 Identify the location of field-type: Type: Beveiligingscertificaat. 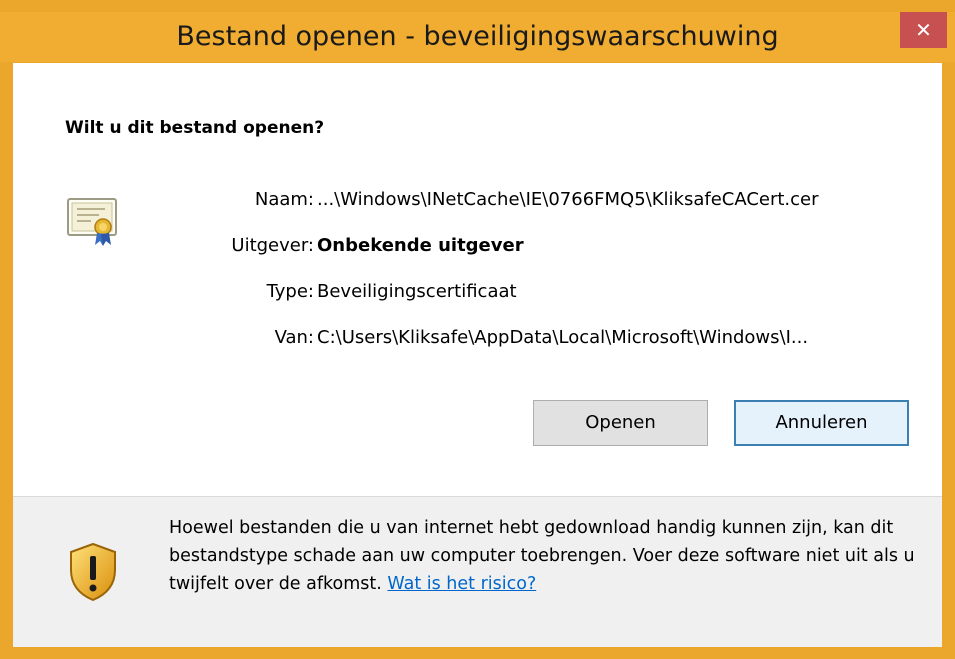
(477, 296).